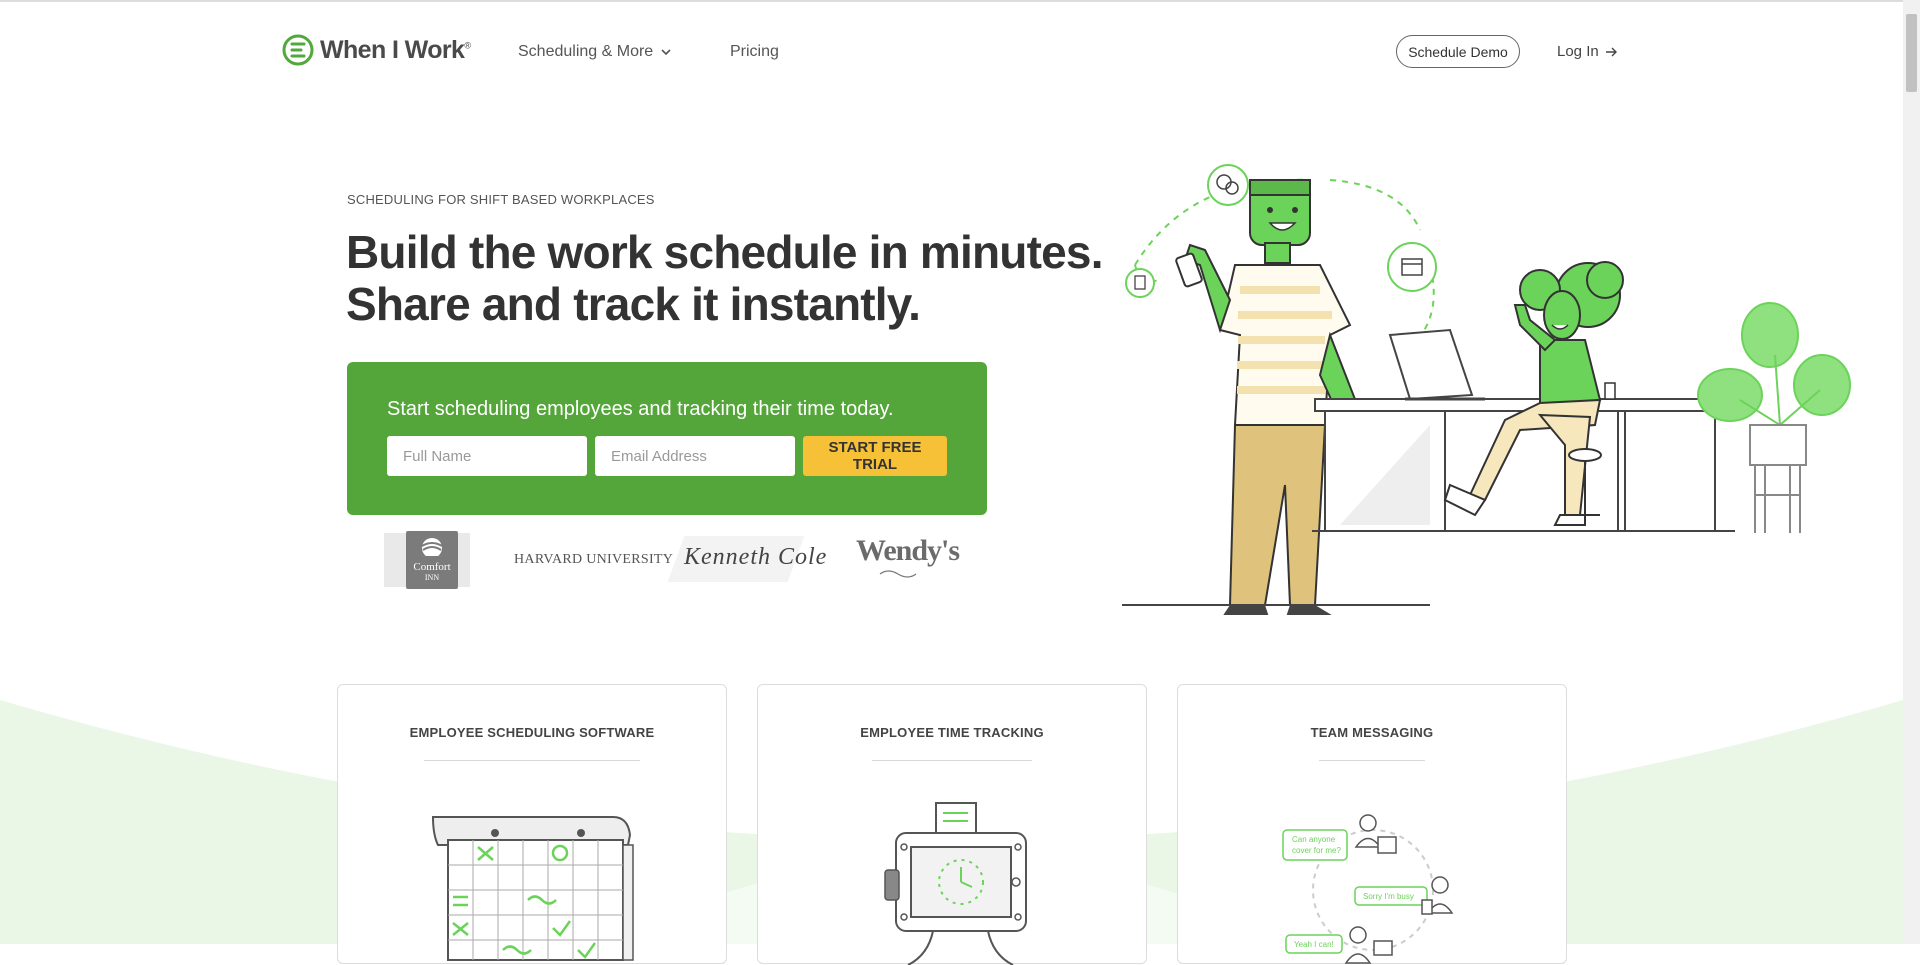  What do you see at coordinates (298, 50) in the screenshot?
I see `logo-mark-icon` at bounding box center [298, 50].